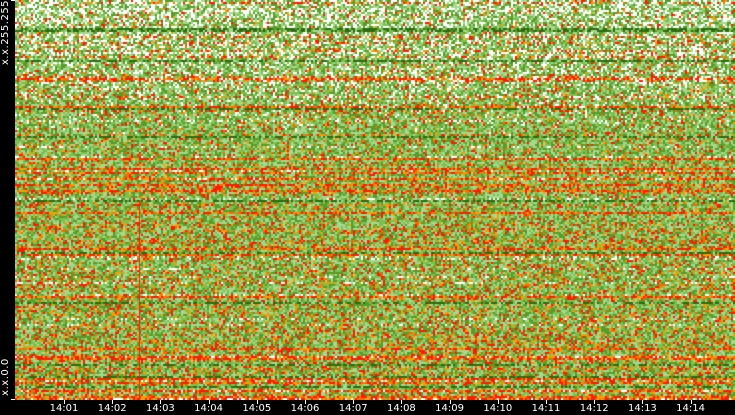 Image resolution: width=735 pixels, height=415 pixels. Describe the element at coordinates (498, 408) in the screenshot. I see `x-tick-label: 14:10` at that location.